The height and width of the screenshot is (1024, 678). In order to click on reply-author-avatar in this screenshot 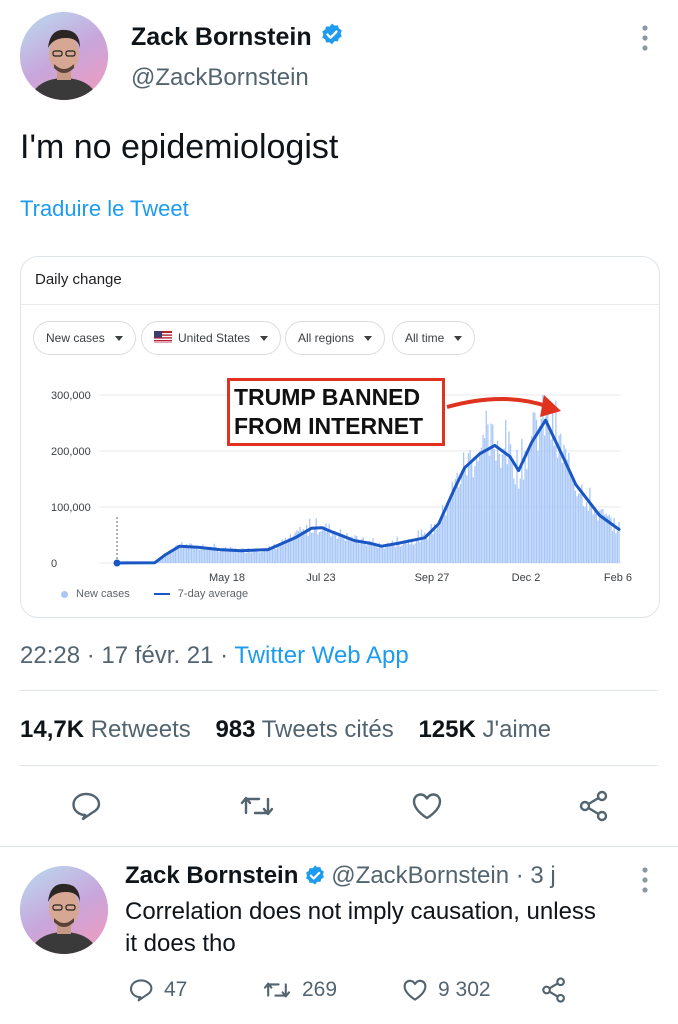, I will do `click(64, 910)`.